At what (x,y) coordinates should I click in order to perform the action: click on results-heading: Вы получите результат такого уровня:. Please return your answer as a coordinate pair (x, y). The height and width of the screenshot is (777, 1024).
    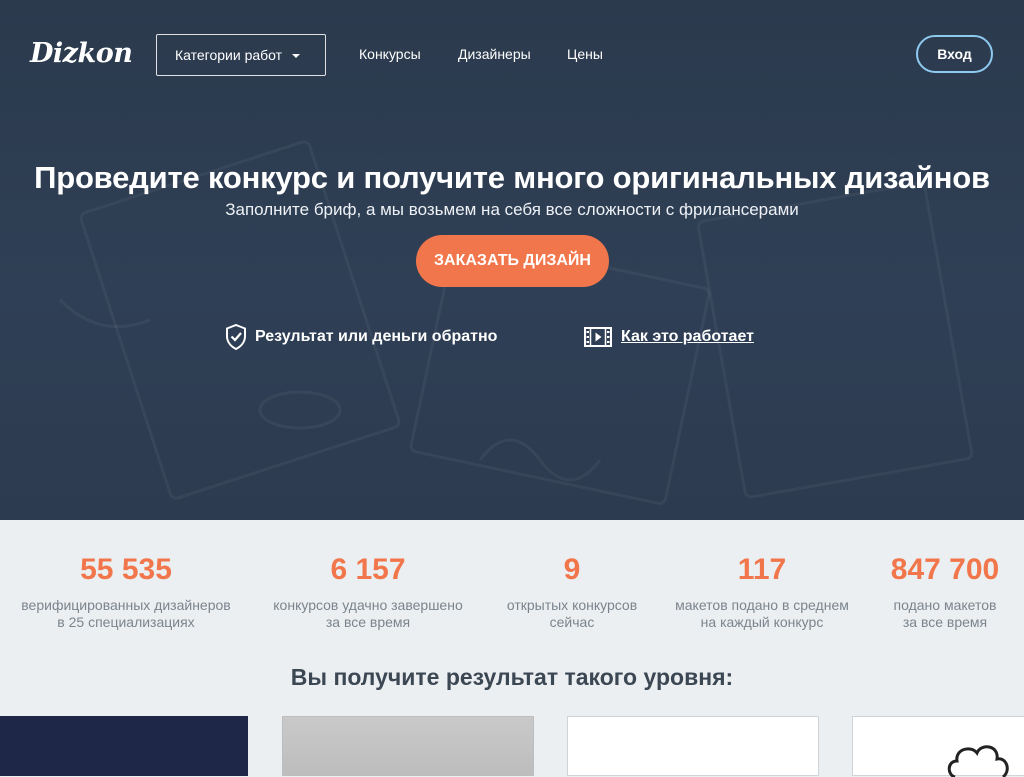
    Looking at the image, I should click on (512, 677).